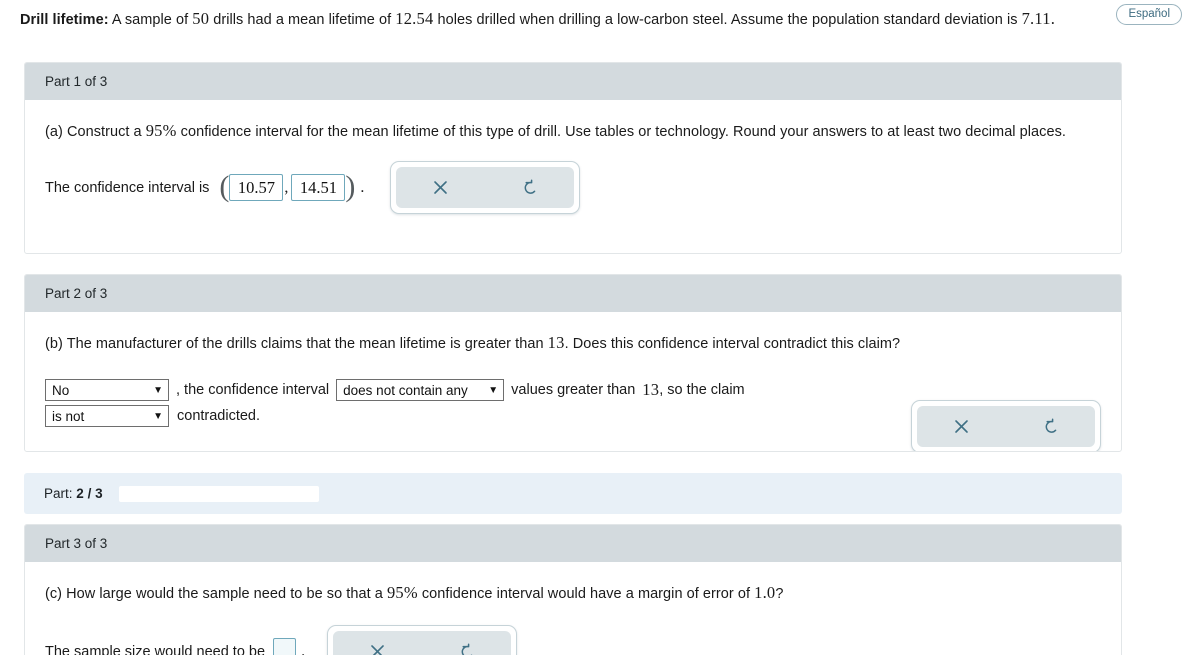  I want to click on part-1-clear-button, so click(440, 187).